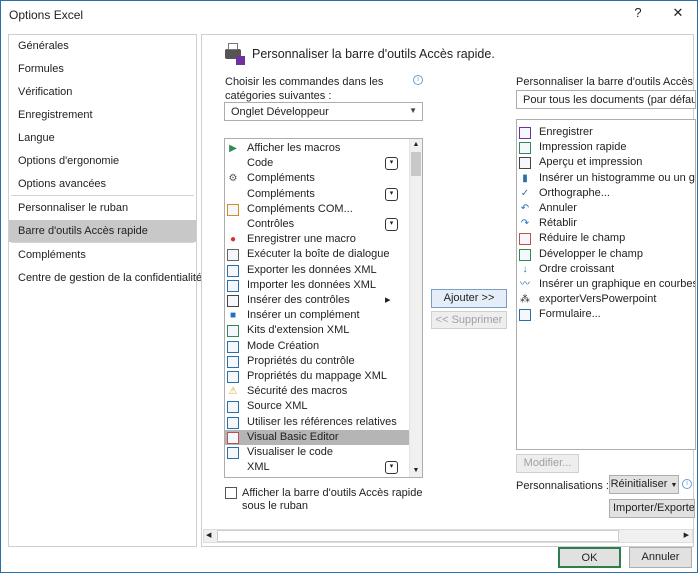  Describe the element at coordinates (558, 223) in the screenshot. I see `toolbar-item-label: Rétablir` at that location.